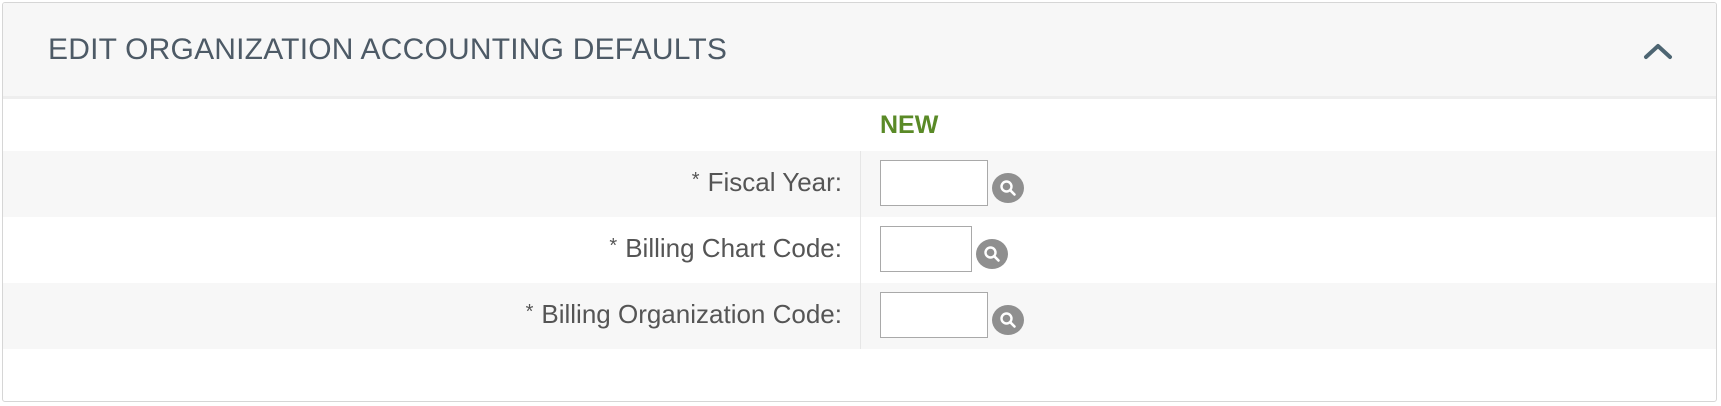  Describe the element at coordinates (934, 183) in the screenshot. I see `fiscal-year-input` at that location.